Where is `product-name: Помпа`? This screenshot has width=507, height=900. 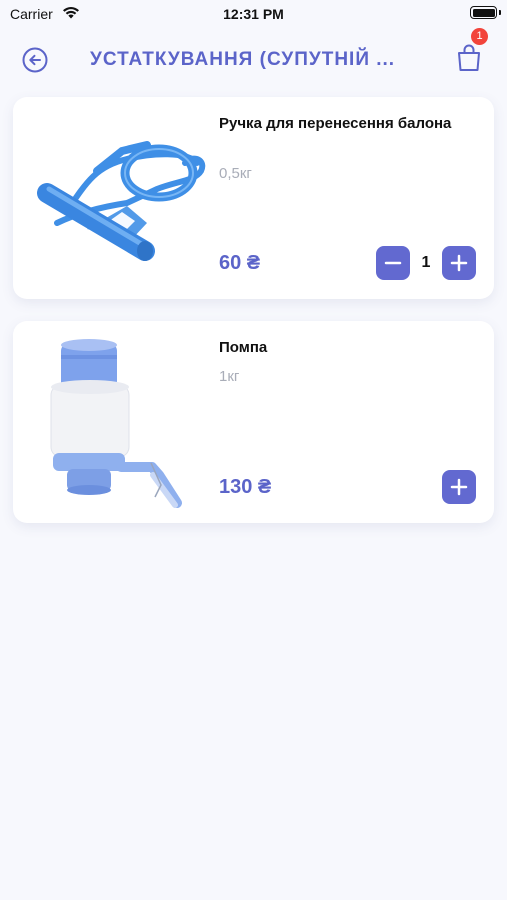 product-name: Помпа is located at coordinates (243, 347).